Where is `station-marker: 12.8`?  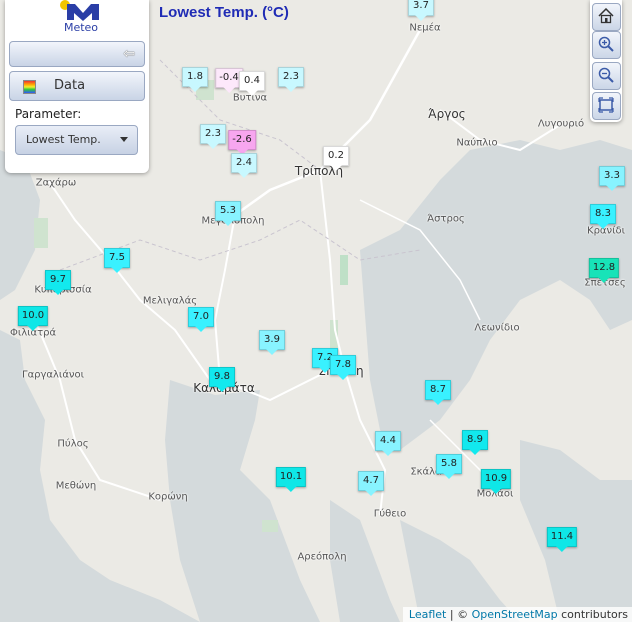
station-marker: 12.8 is located at coordinates (604, 270).